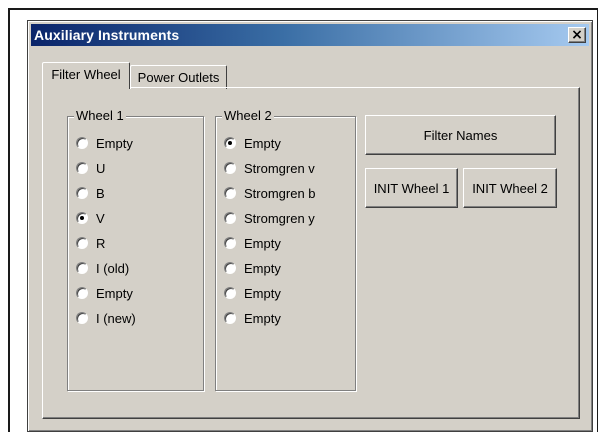  I want to click on close-icon: ×, so click(577, 35).